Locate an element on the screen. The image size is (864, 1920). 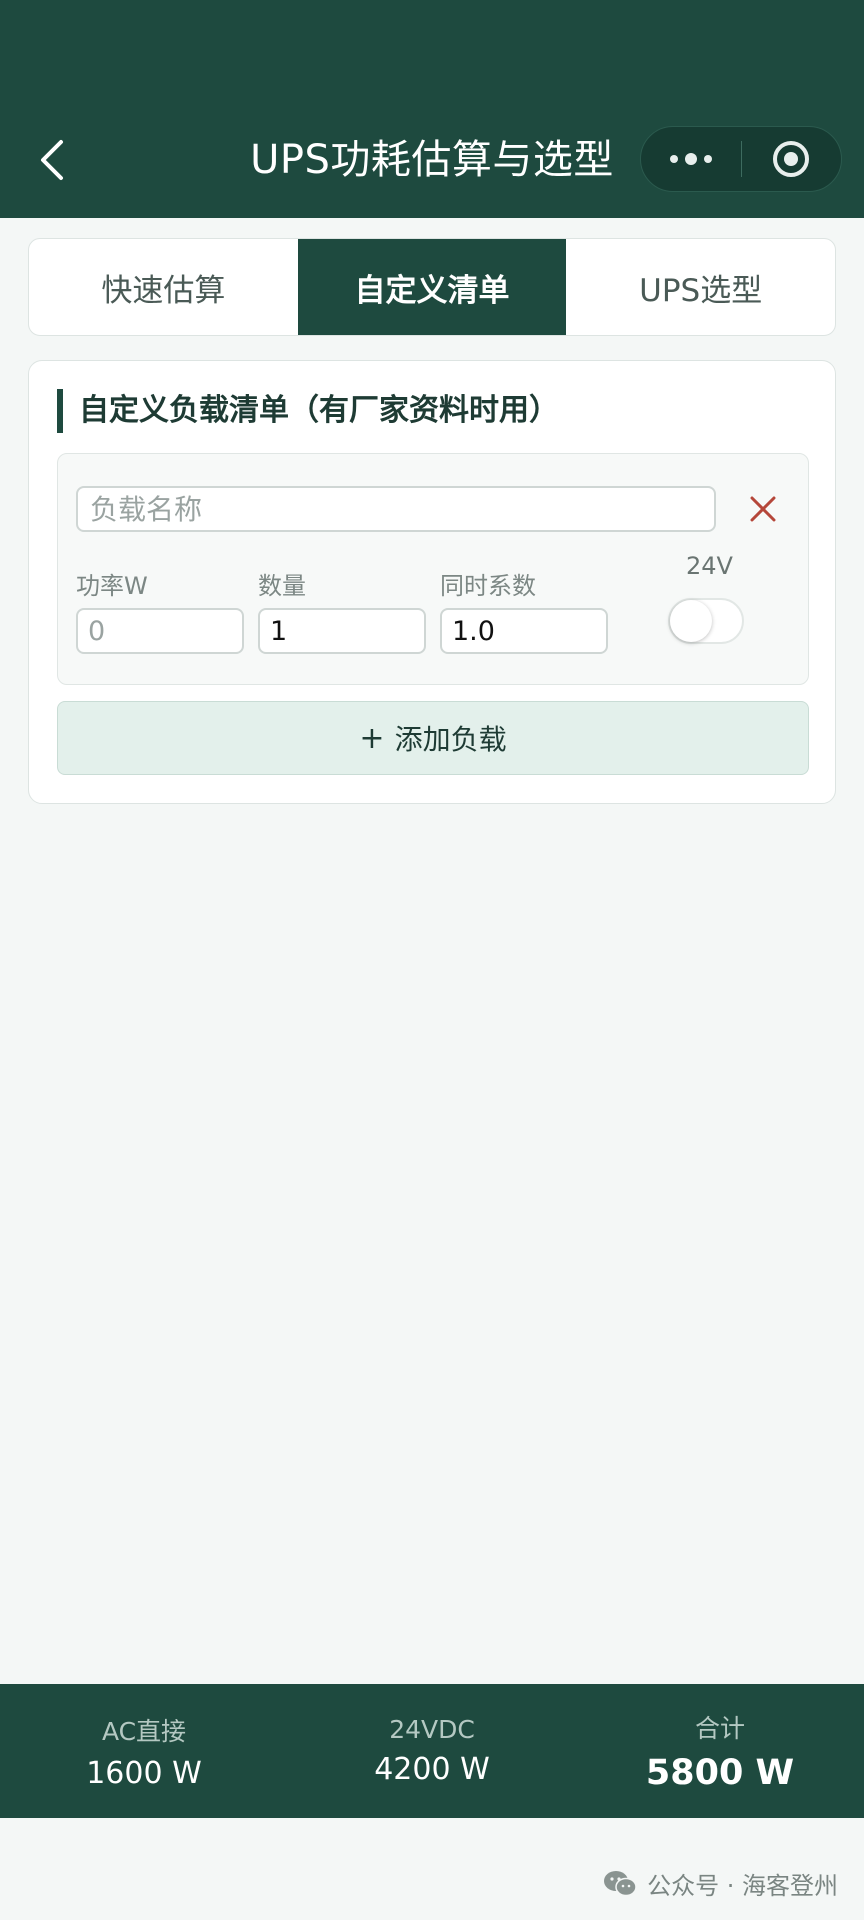
more-dots-icon is located at coordinates (690, 159).